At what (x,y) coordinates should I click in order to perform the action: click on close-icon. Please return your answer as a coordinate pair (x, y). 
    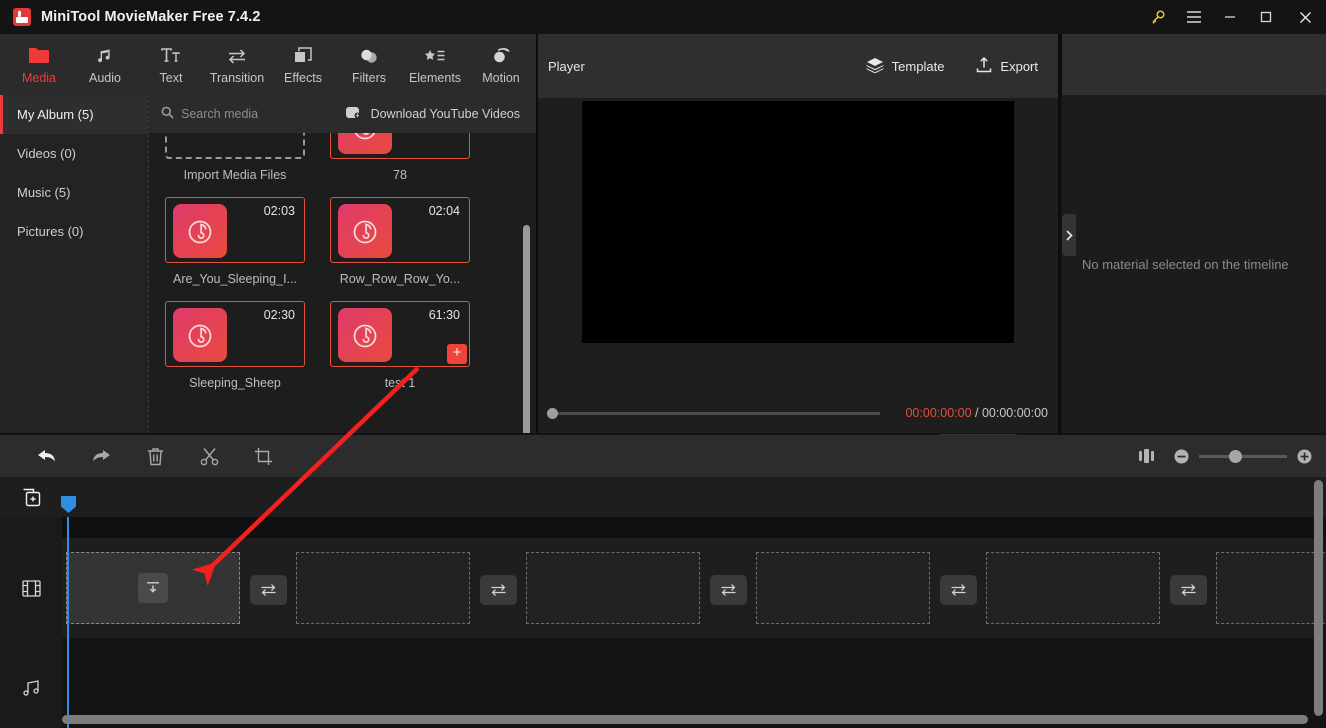
    Looking at the image, I should click on (1305, 17).